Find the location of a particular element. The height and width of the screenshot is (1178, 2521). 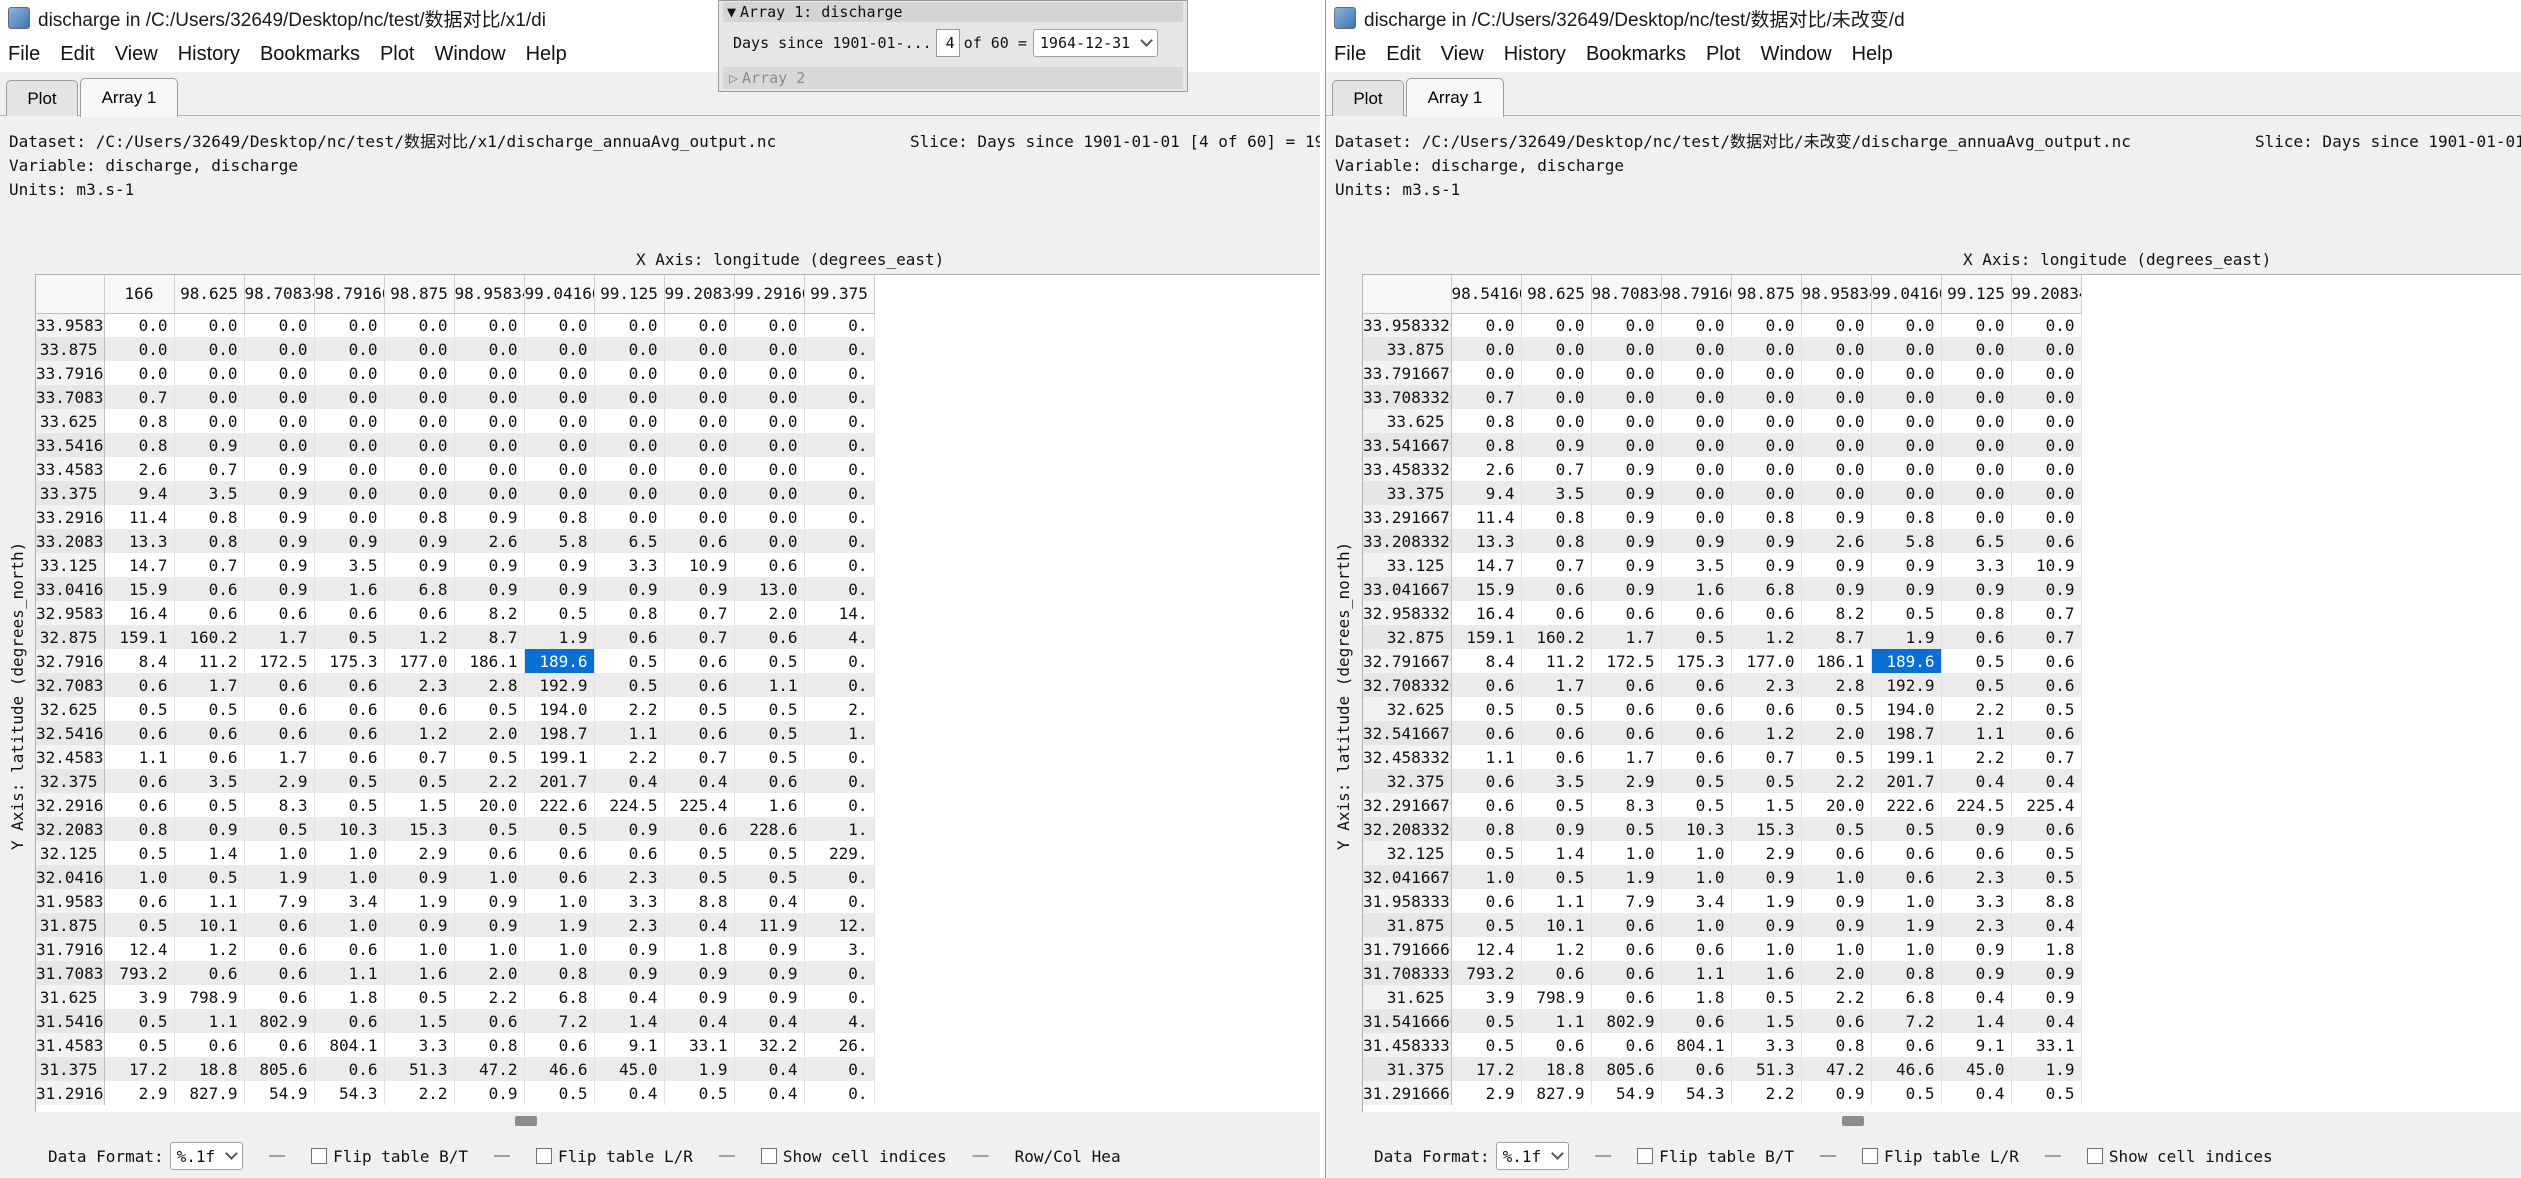

table-cell: 1.1 is located at coordinates (1486, 757).